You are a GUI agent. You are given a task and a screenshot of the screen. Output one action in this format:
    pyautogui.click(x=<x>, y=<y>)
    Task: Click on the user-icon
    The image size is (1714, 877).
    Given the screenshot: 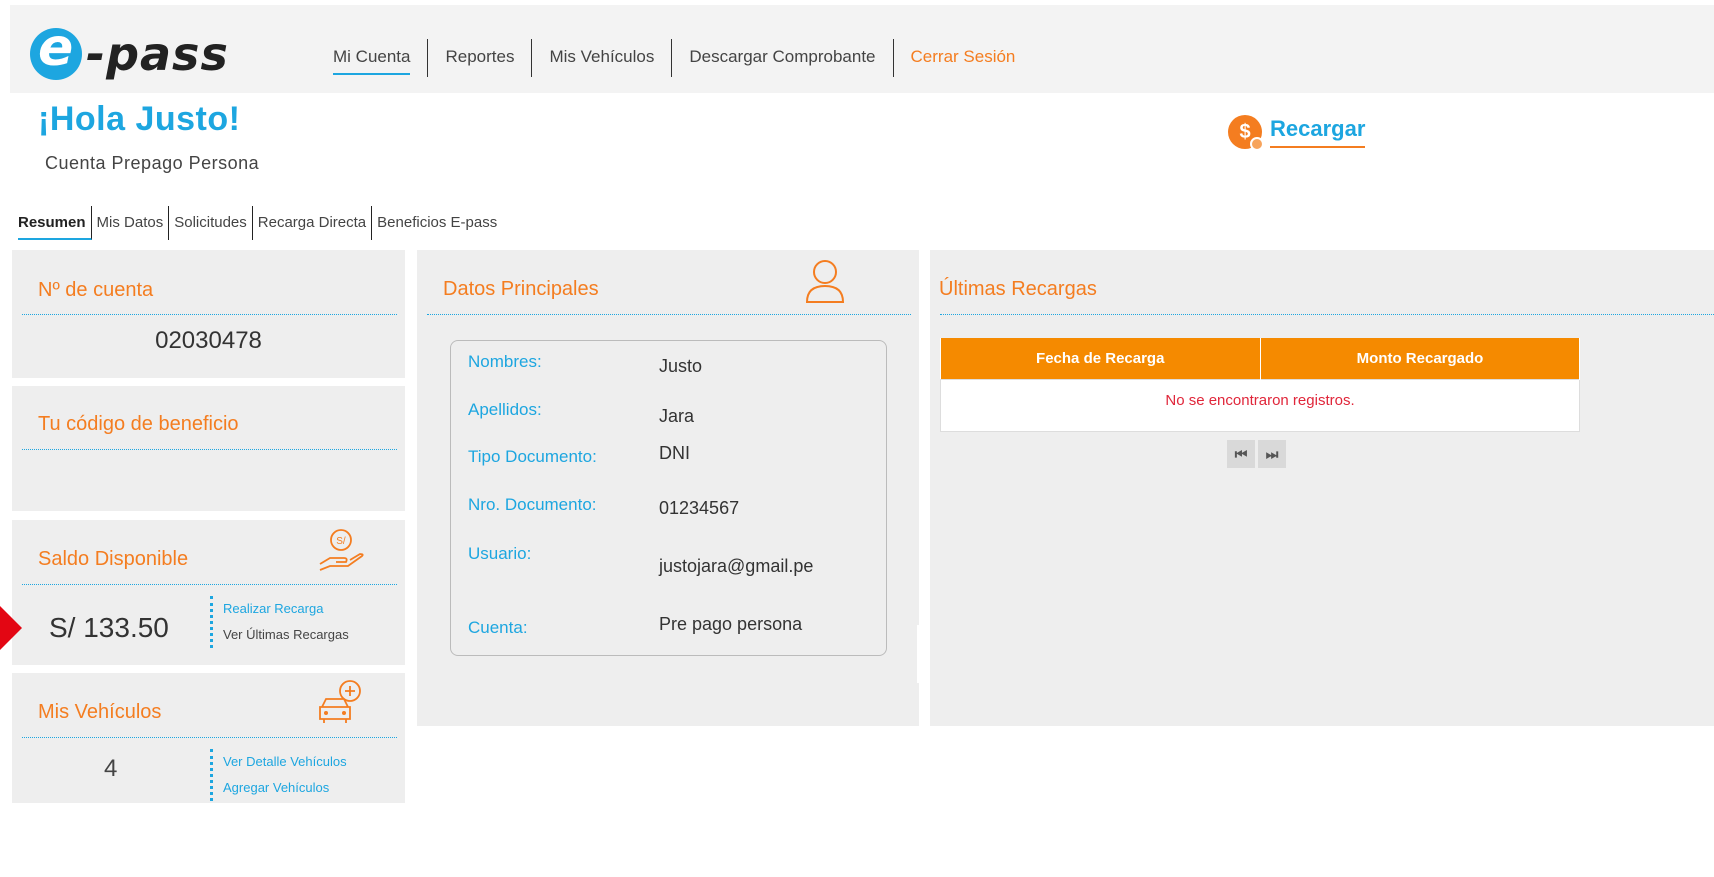 What is the action you would take?
    pyautogui.click(x=825, y=281)
    